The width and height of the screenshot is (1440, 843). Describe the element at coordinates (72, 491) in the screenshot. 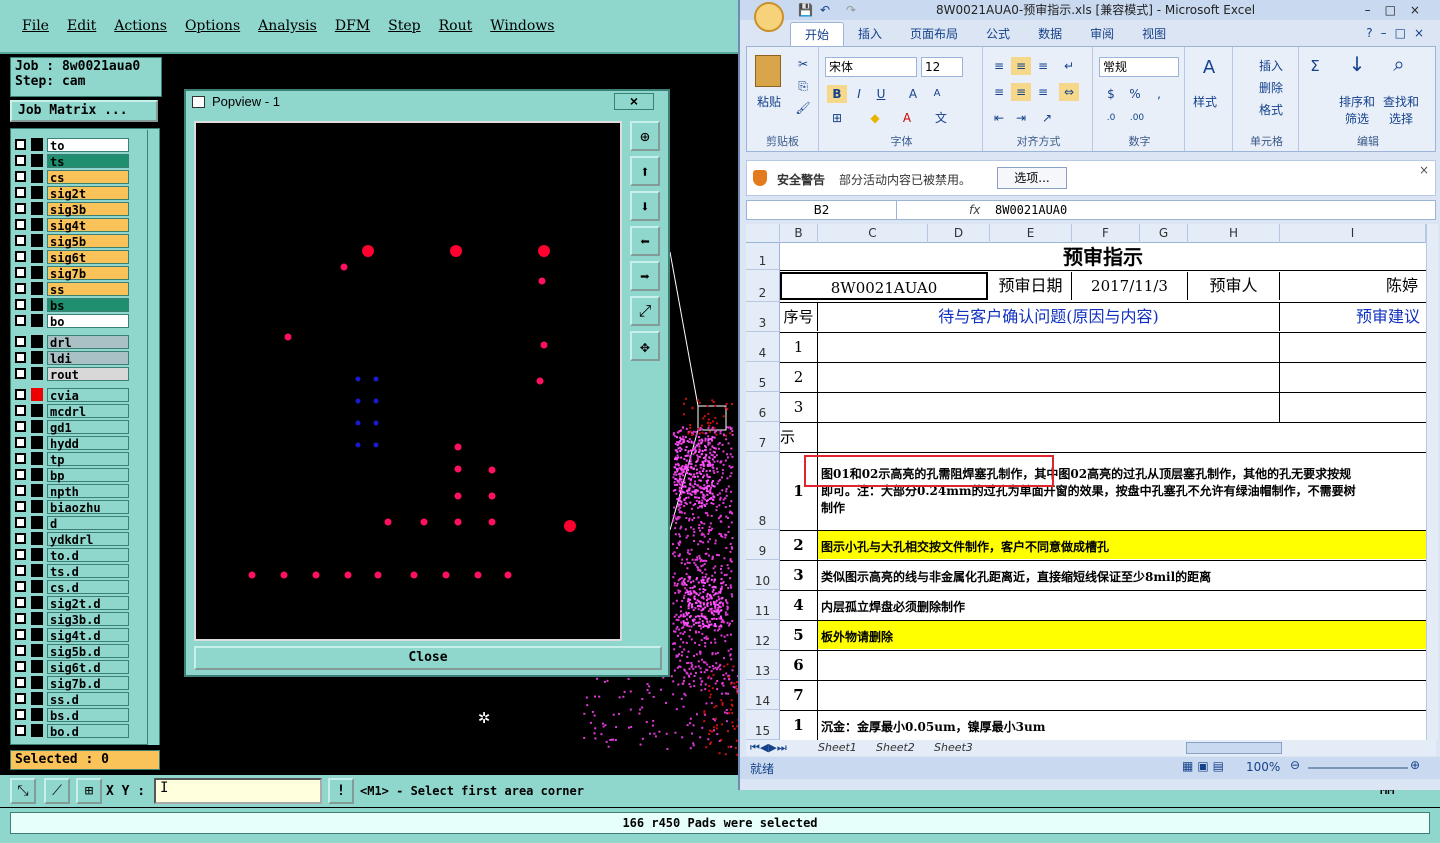

I see `layer-row: npth` at that location.